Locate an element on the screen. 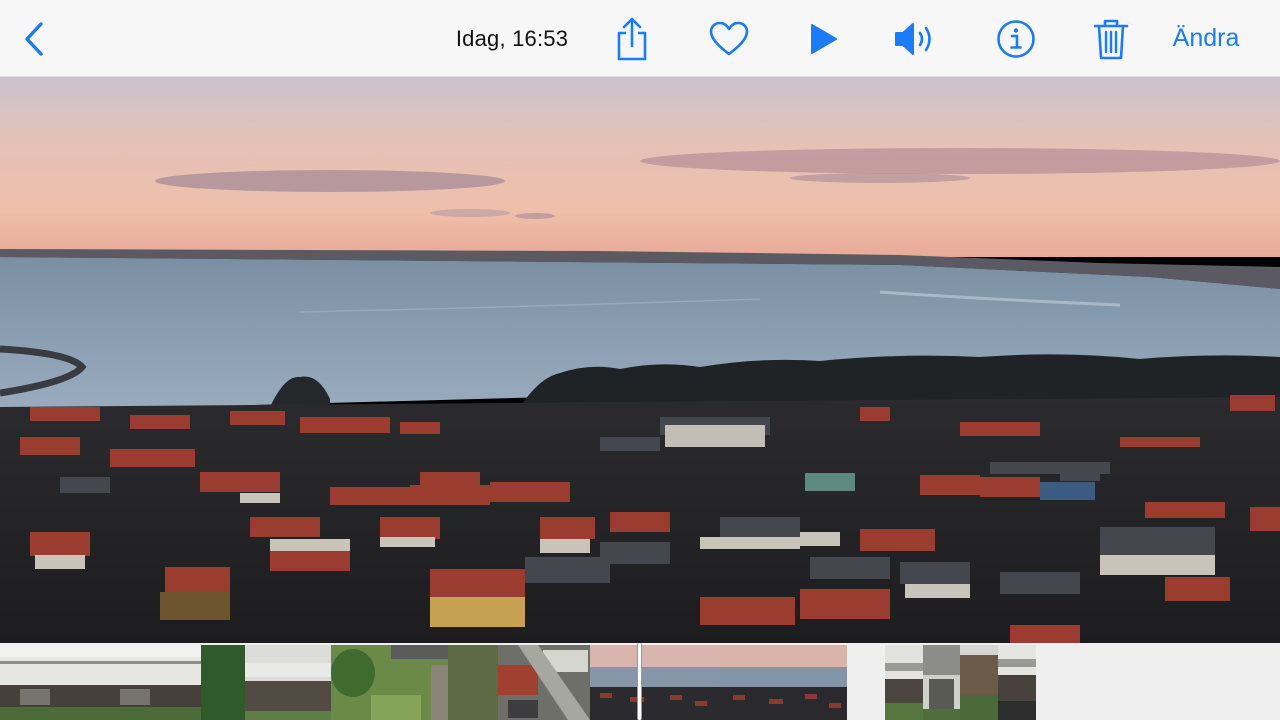  share-icon is located at coordinates (632, 38).